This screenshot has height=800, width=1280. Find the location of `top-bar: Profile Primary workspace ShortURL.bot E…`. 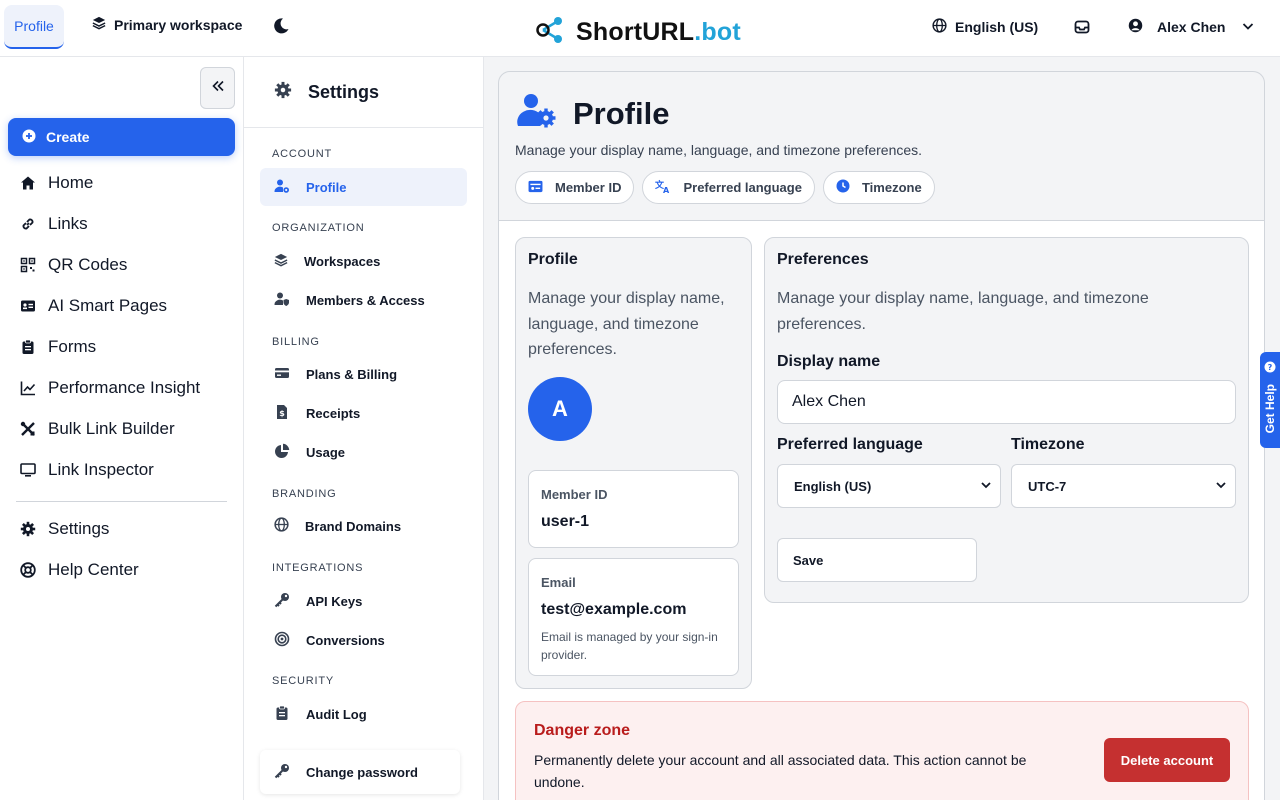

top-bar: Profile Primary workspace ShortURL.bot E… is located at coordinates (640, 28).